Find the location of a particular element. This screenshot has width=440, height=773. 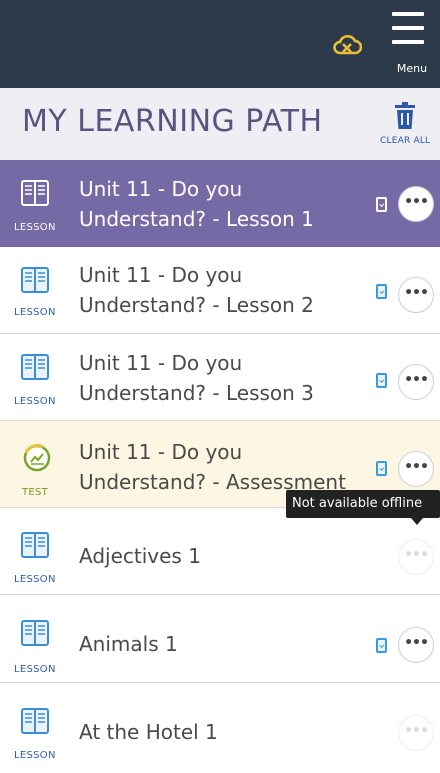

item-title: Adjectives 1 is located at coordinates (140, 556).